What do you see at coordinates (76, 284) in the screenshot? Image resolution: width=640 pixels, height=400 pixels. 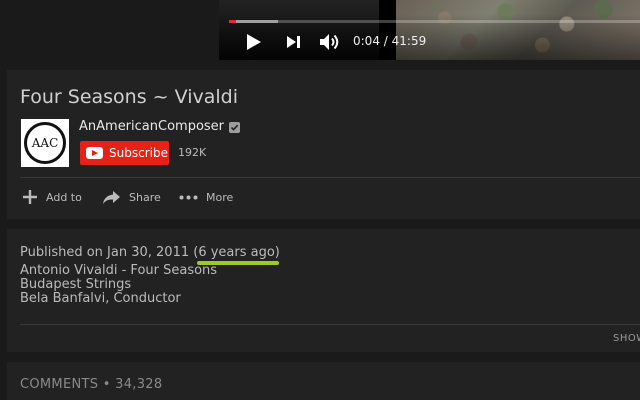 I see `description-line: Budapest Strings` at bounding box center [76, 284].